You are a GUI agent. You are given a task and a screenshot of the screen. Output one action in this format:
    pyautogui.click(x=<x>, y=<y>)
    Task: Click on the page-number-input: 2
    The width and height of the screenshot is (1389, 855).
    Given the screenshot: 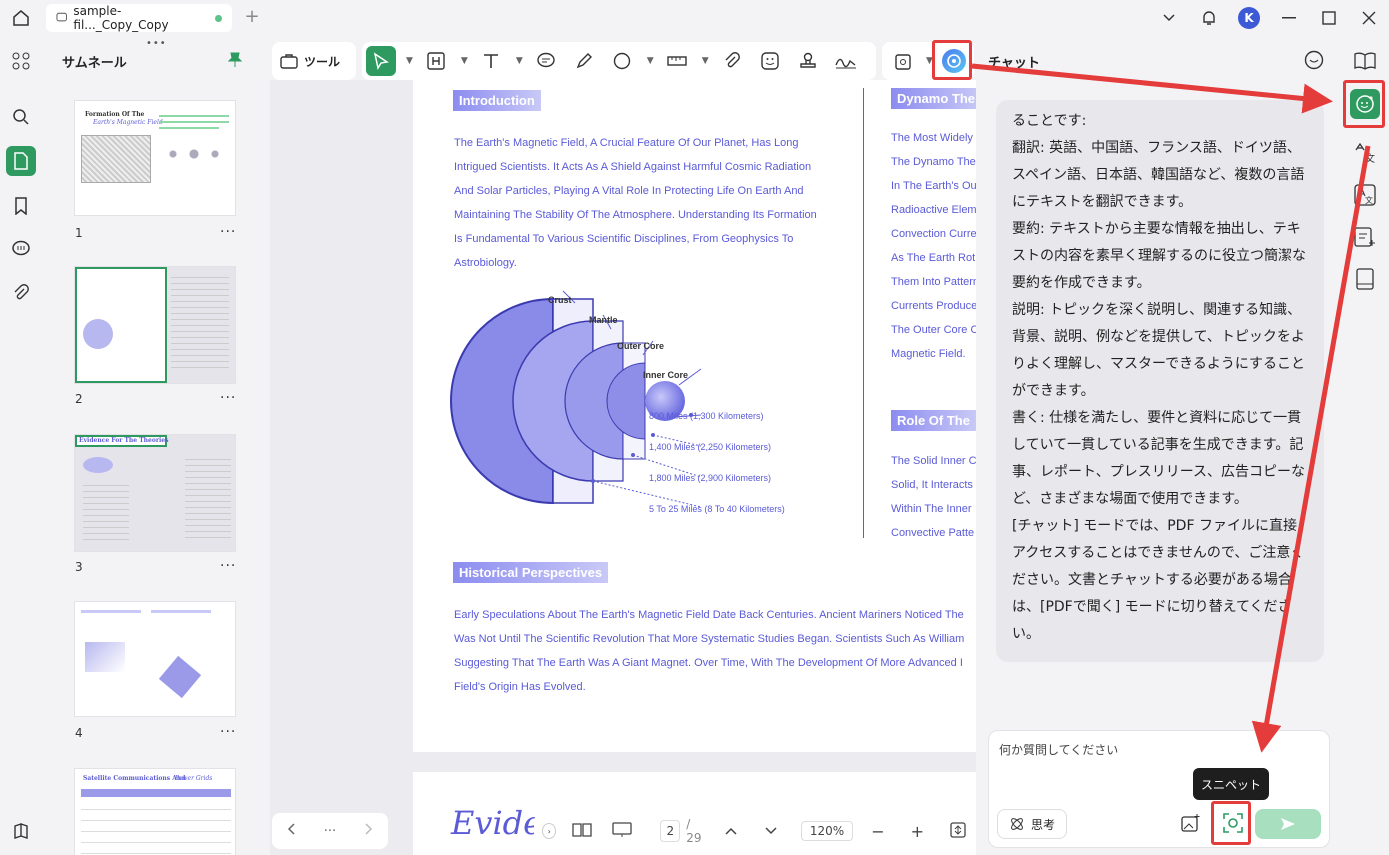 What is the action you would take?
    pyautogui.click(x=670, y=831)
    